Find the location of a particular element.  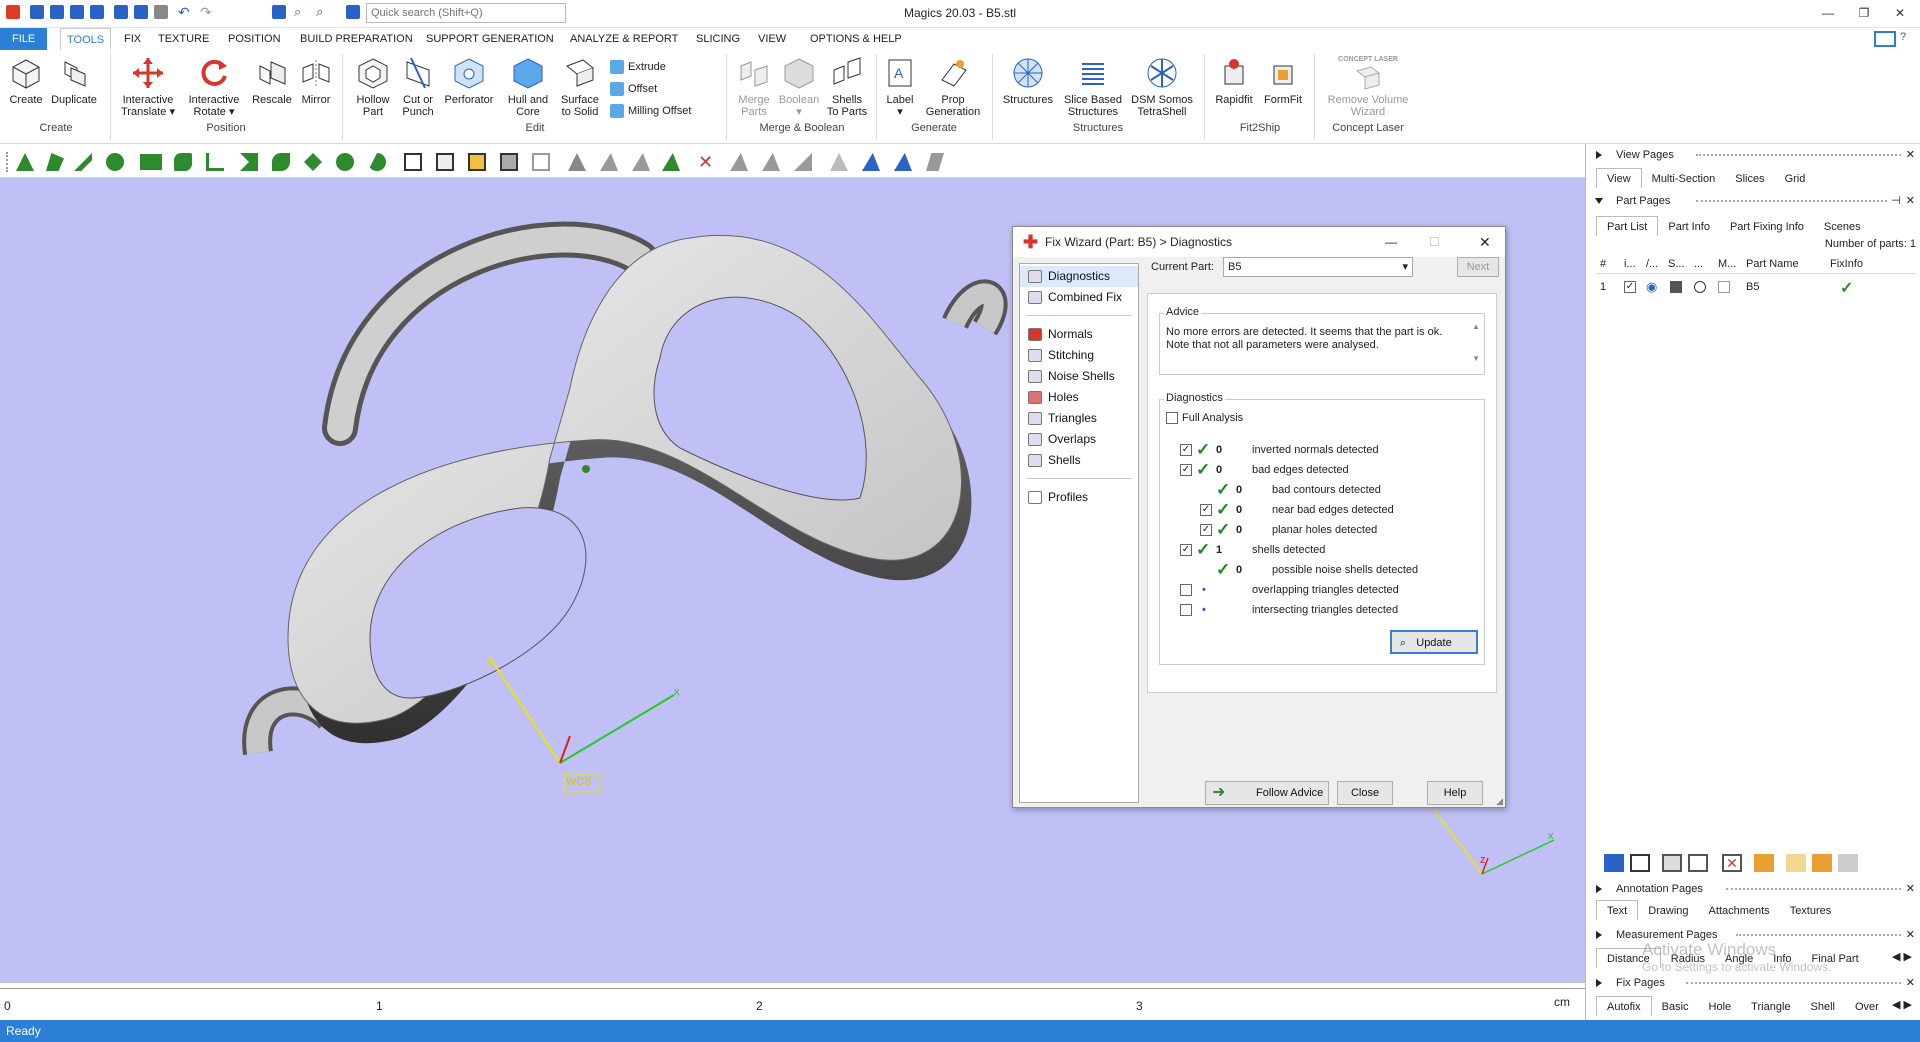

shrink-marking-icon is located at coordinates (803, 162).